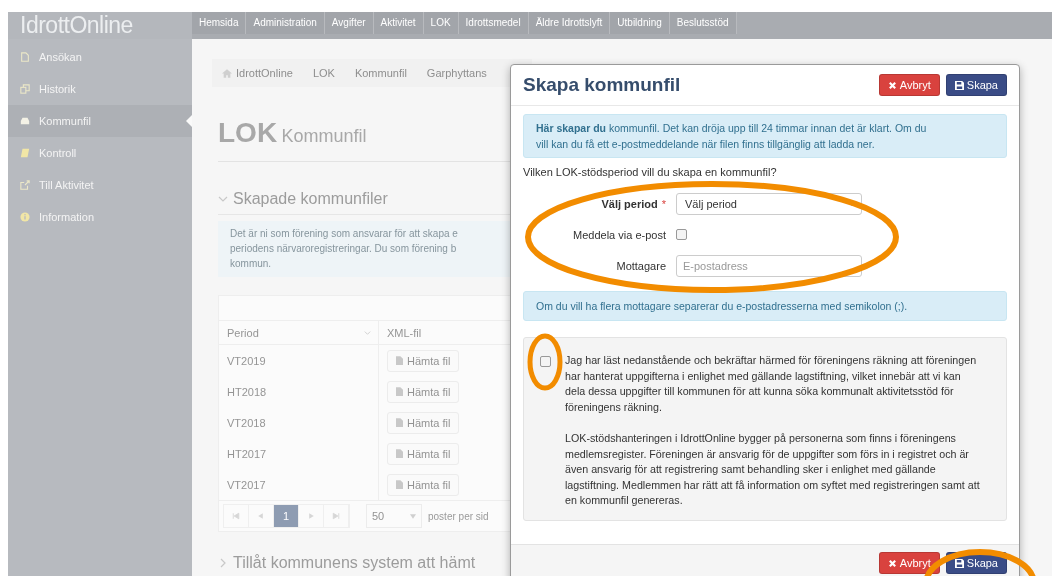 The height and width of the screenshot is (576, 1052). Describe the element at coordinates (25, 153) in the screenshot. I see `book-icon` at that location.